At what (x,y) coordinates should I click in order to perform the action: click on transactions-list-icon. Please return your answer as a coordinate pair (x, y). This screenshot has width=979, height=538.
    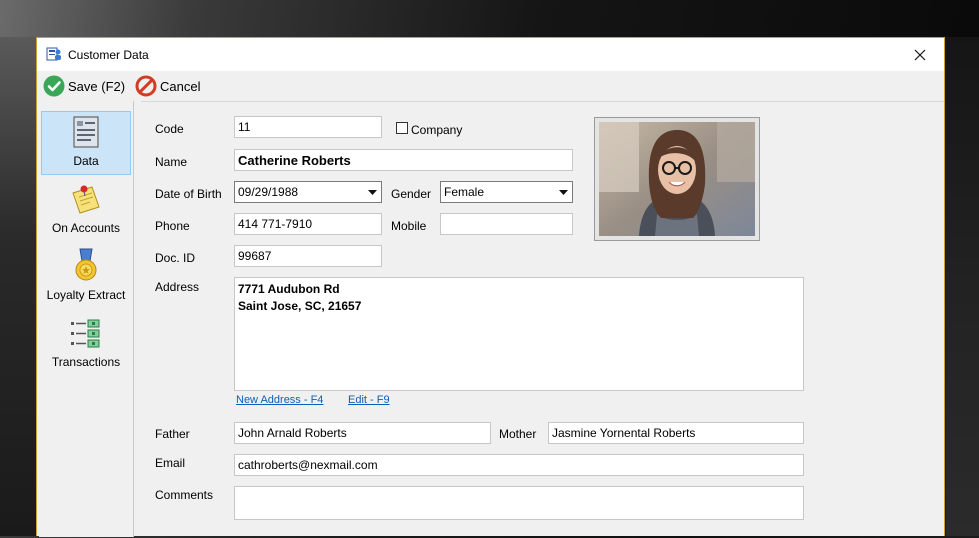
    Looking at the image, I should click on (85, 333).